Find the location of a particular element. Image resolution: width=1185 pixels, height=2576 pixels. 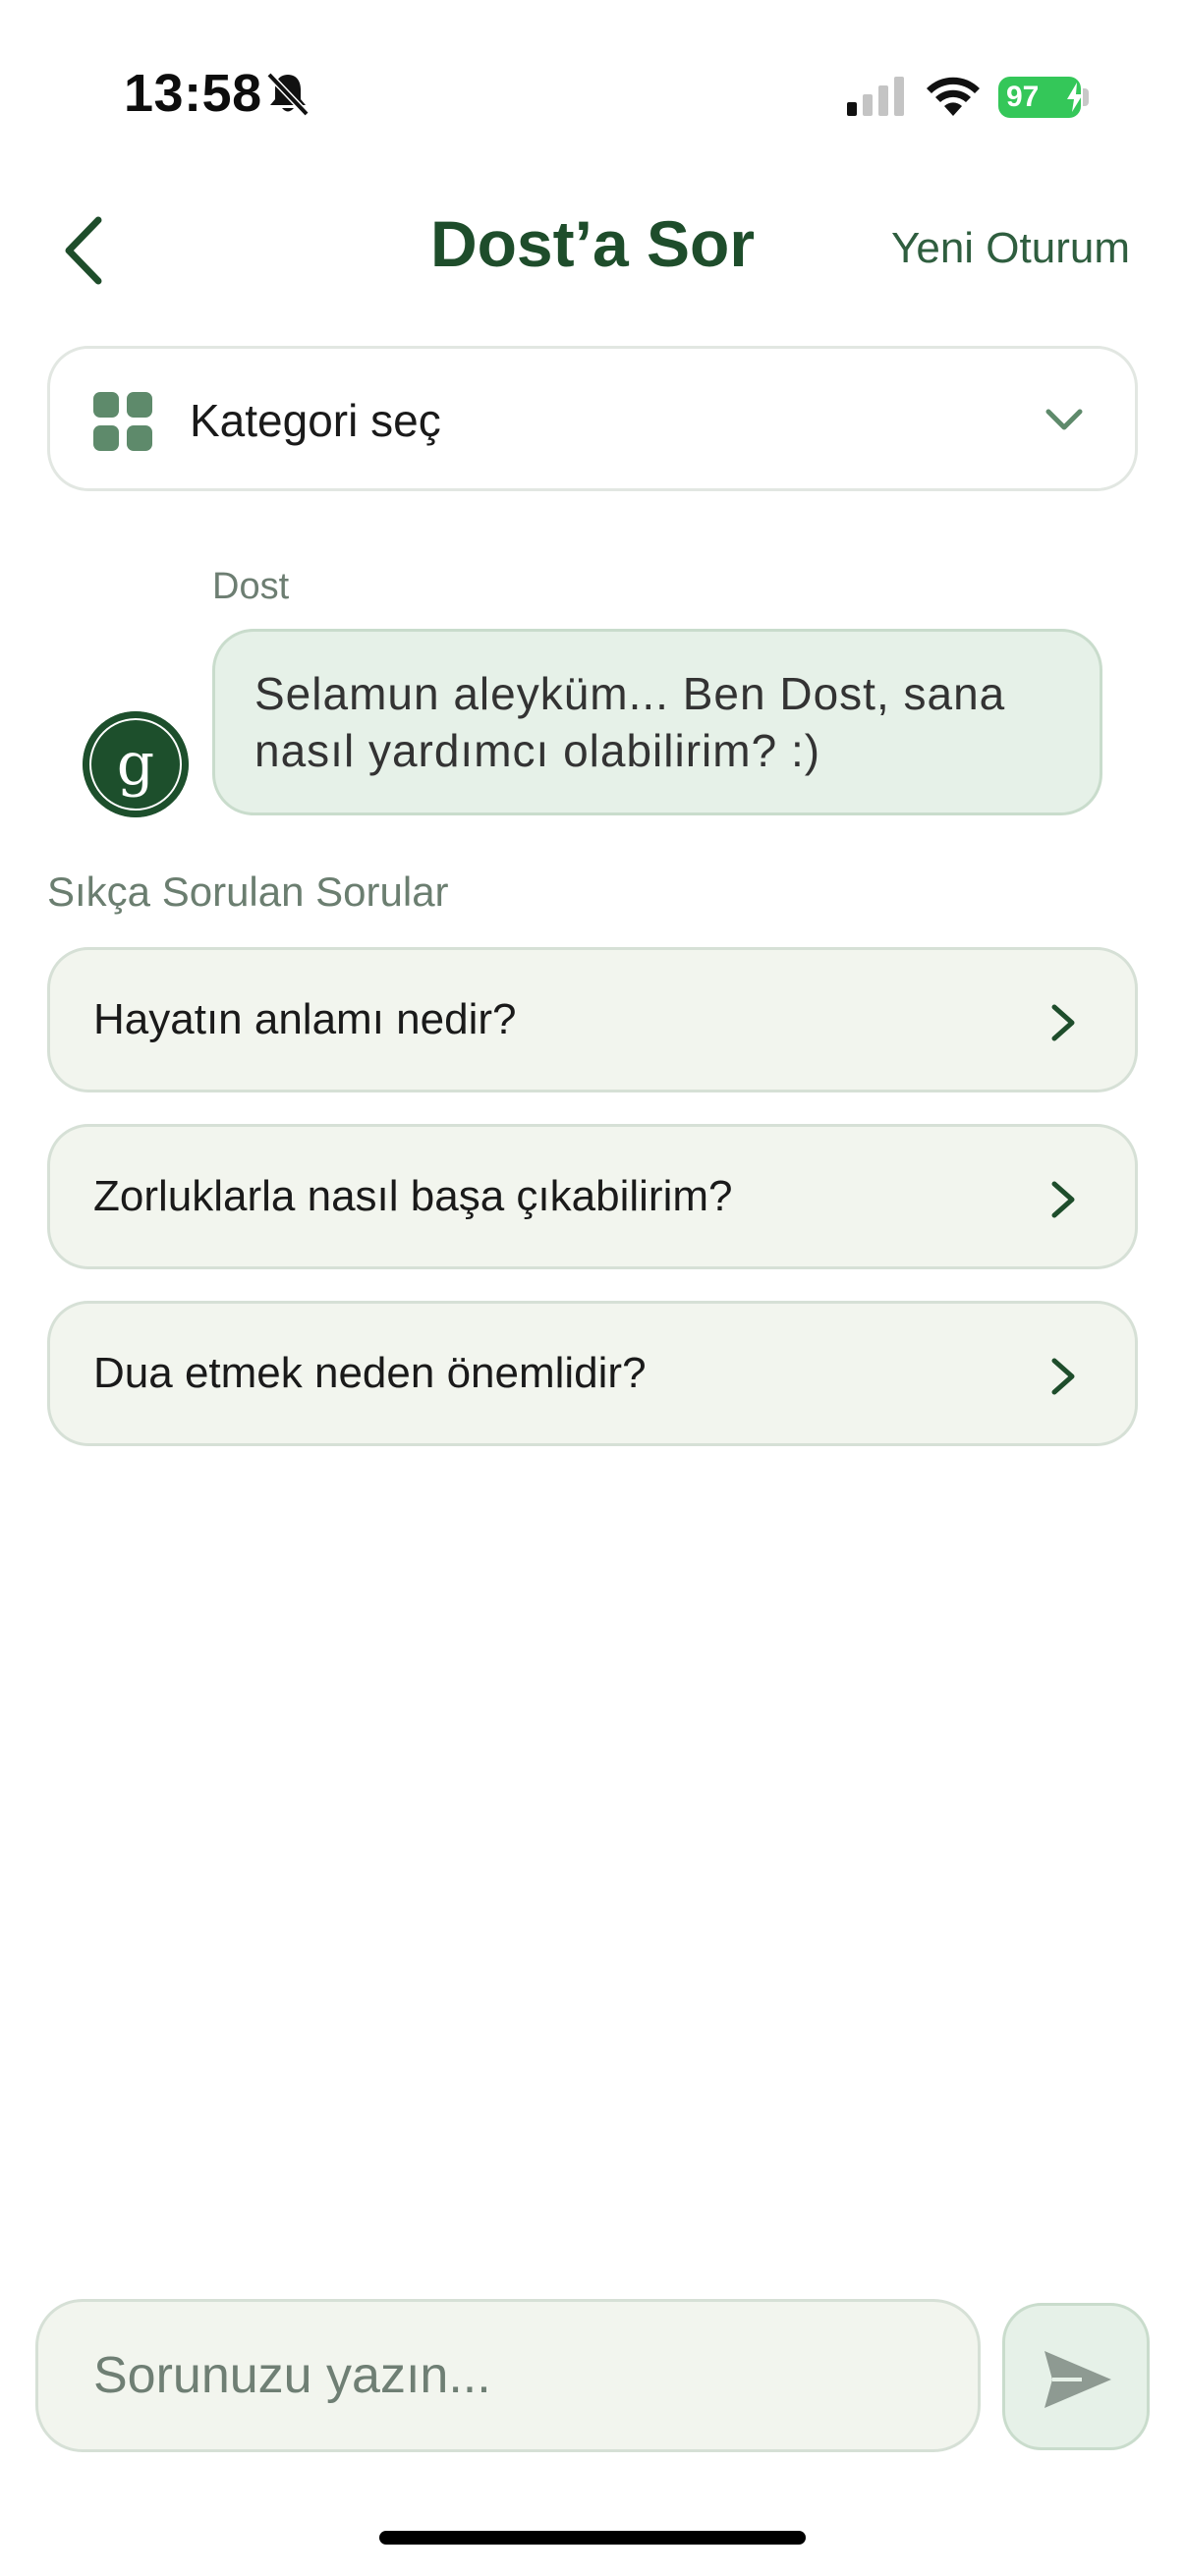

send-button is located at coordinates (1076, 2376).